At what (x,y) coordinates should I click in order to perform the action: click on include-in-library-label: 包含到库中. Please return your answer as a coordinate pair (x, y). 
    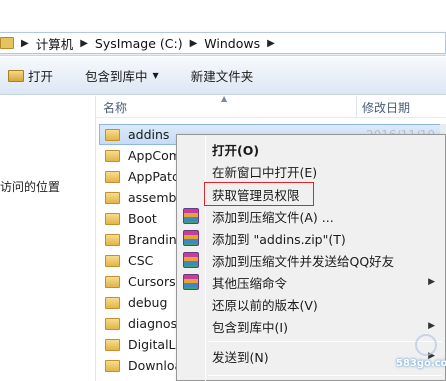
    Looking at the image, I should click on (116, 76).